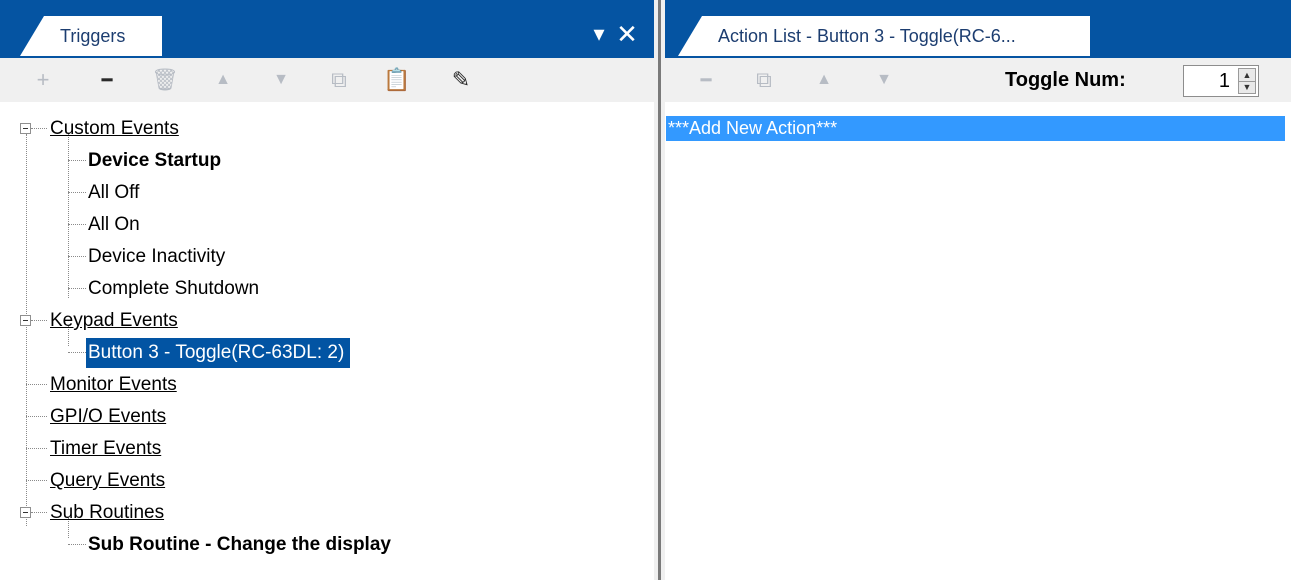 The image size is (1291, 580). What do you see at coordinates (397, 80) in the screenshot?
I see `clipboard-icon: 📋` at bounding box center [397, 80].